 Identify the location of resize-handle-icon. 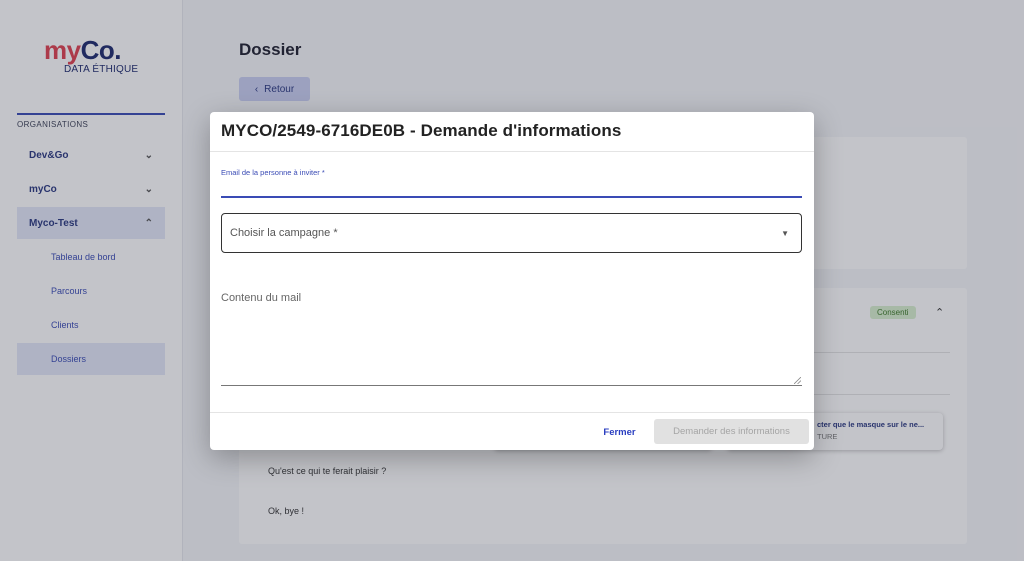
(797, 380).